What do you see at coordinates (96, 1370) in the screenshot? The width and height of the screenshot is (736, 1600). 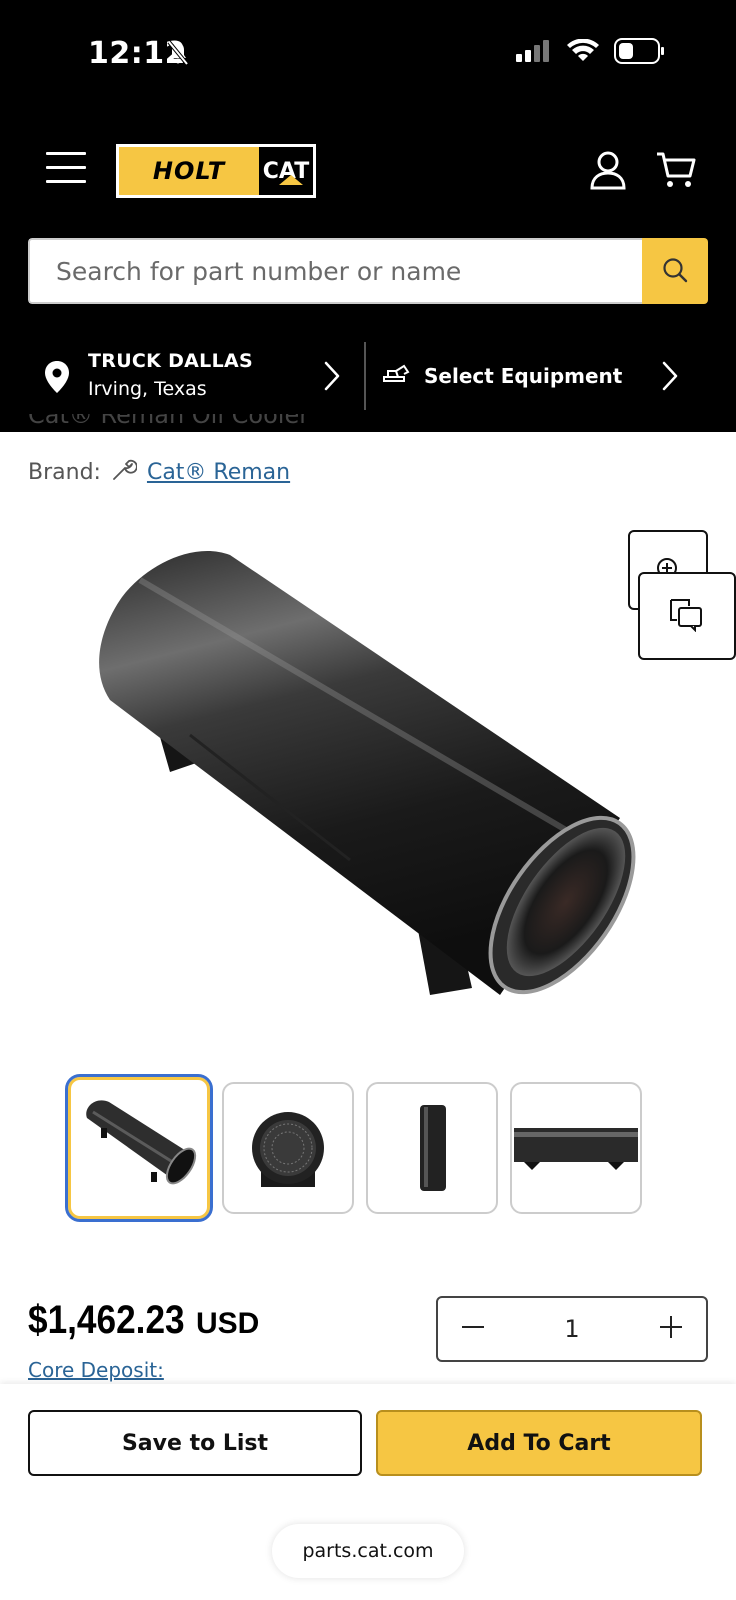 I see `core-deposit-link: Core Deposit:` at bounding box center [96, 1370].